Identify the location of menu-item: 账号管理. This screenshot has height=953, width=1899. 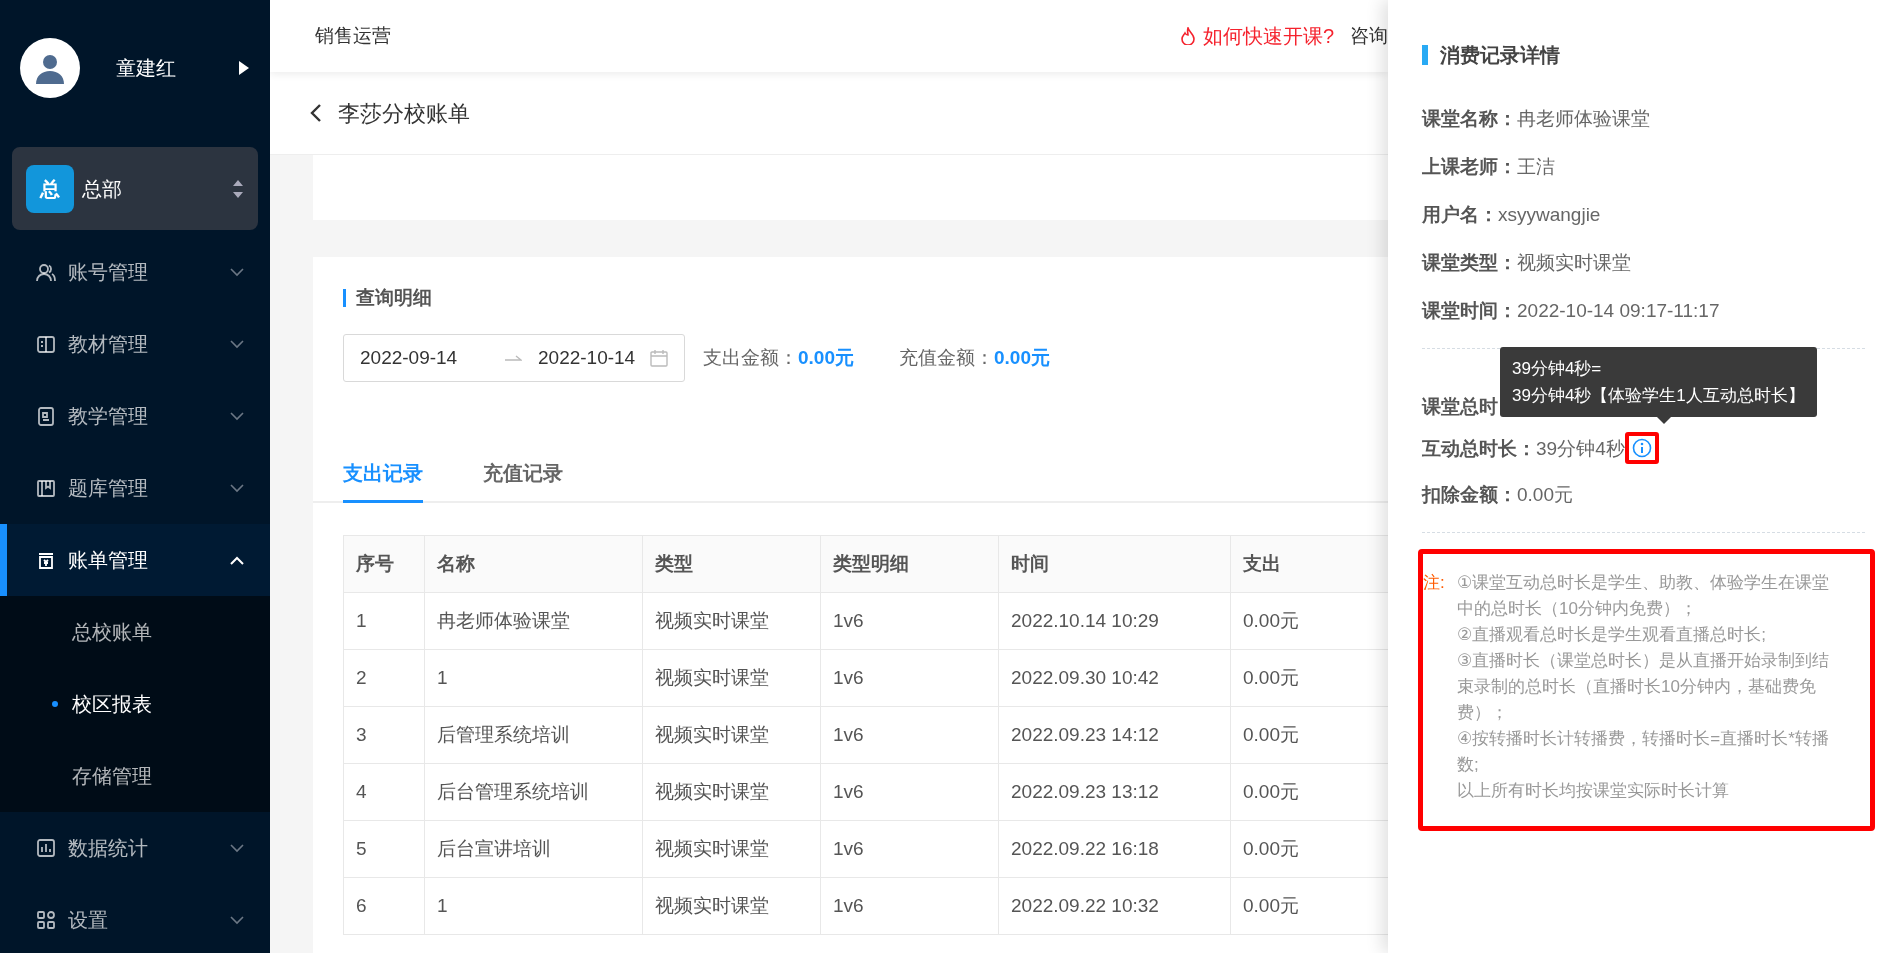
(135, 272).